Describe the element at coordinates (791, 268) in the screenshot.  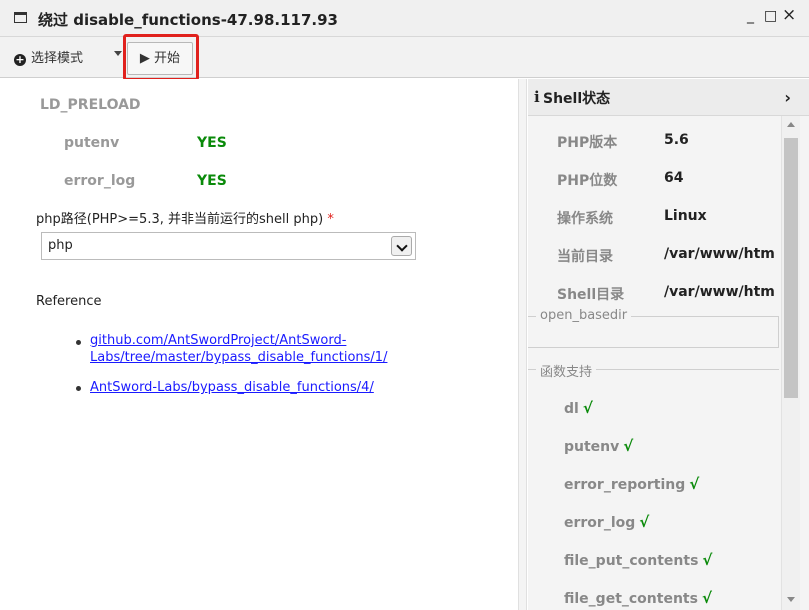
I see `scrollbar-thumb` at that location.